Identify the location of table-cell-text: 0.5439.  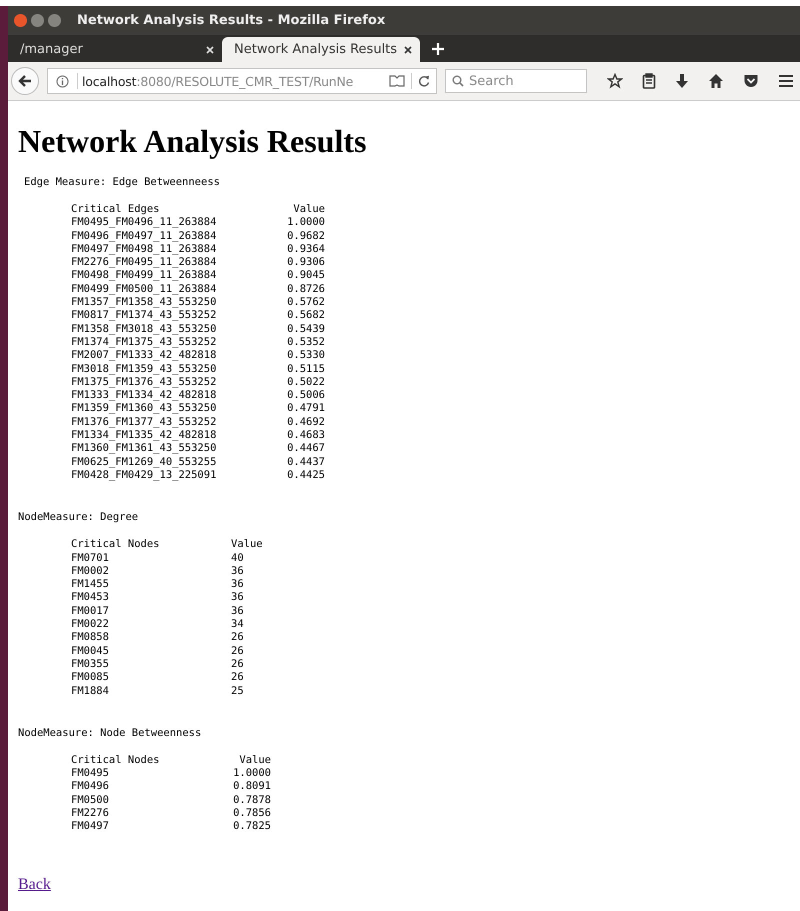
(305, 329).